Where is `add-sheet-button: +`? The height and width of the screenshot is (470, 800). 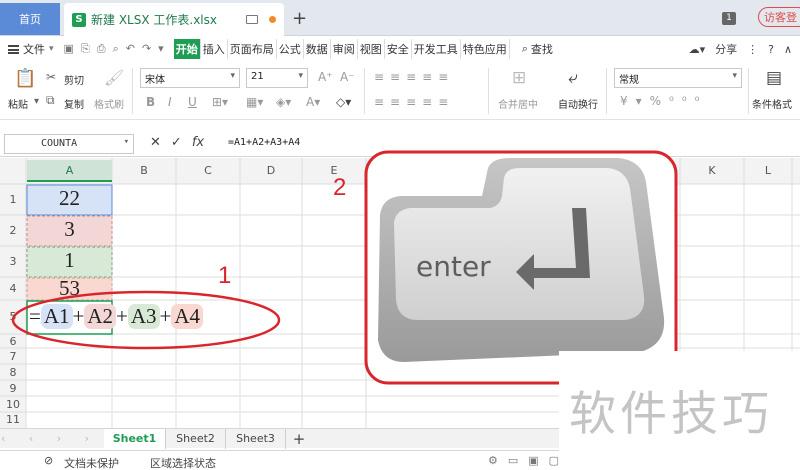
add-sheet-button: + is located at coordinates (299, 439).